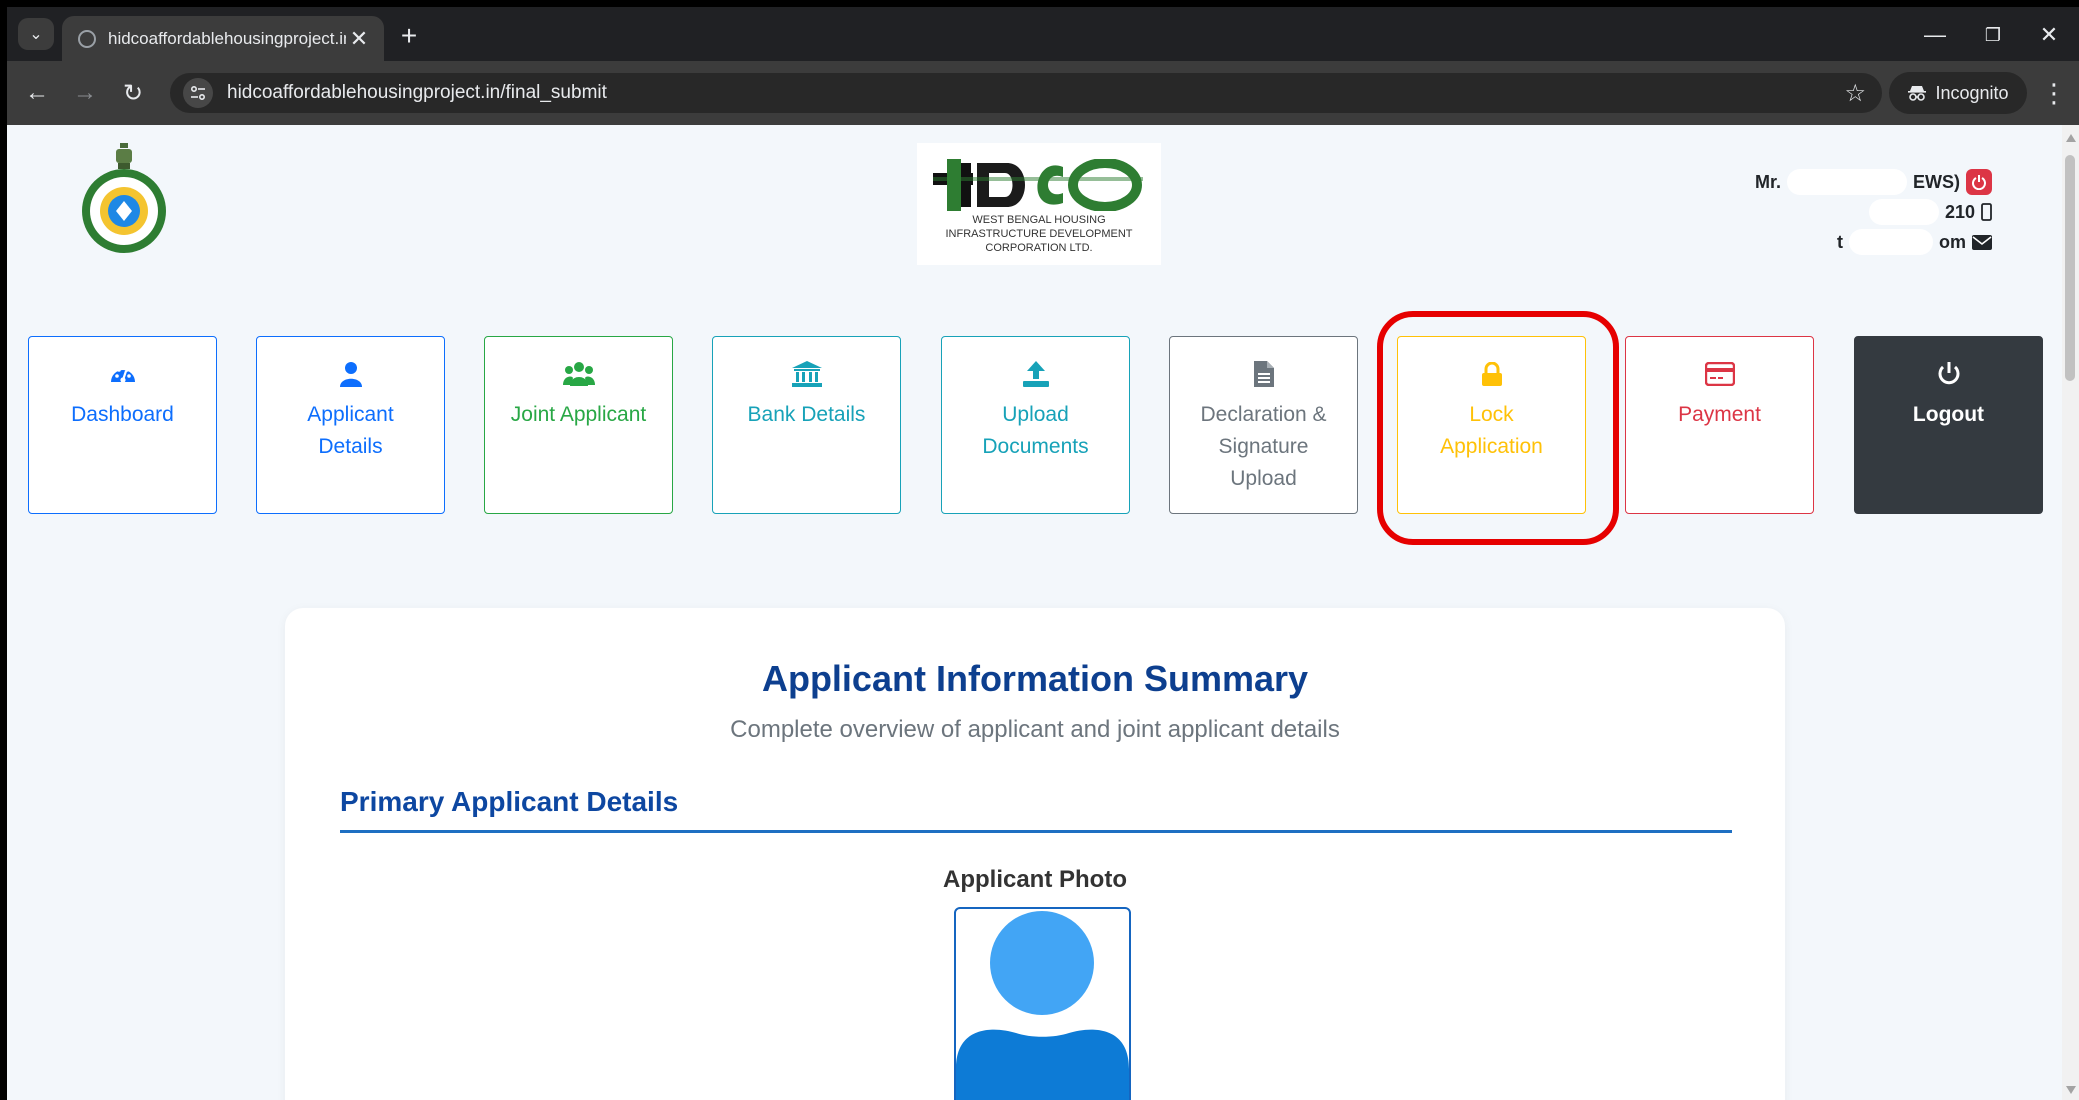  I want to click on user-phone-suffix: 210, so click(1959, 212).